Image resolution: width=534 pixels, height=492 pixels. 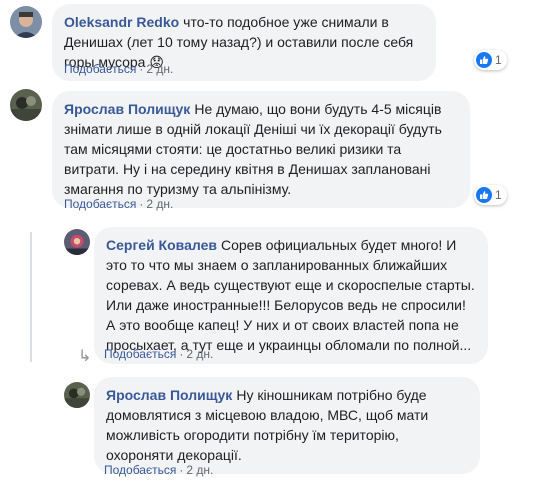 I want to click on thread-line, so click(x=31, y=297).